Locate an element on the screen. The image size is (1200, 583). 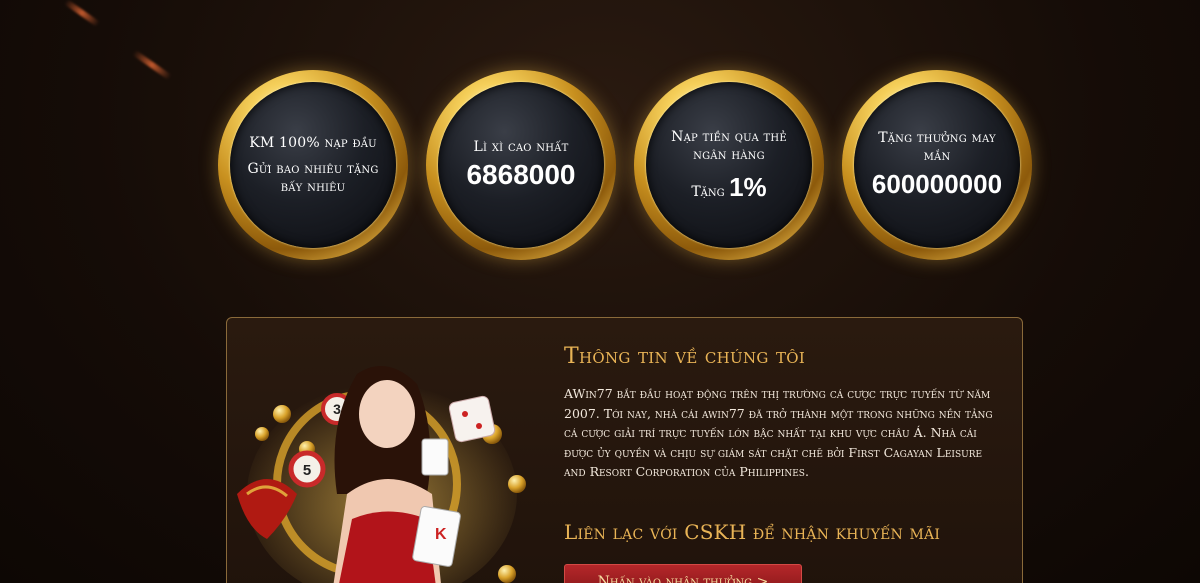
svg-text: 3 is located at coordinates (337, 409).